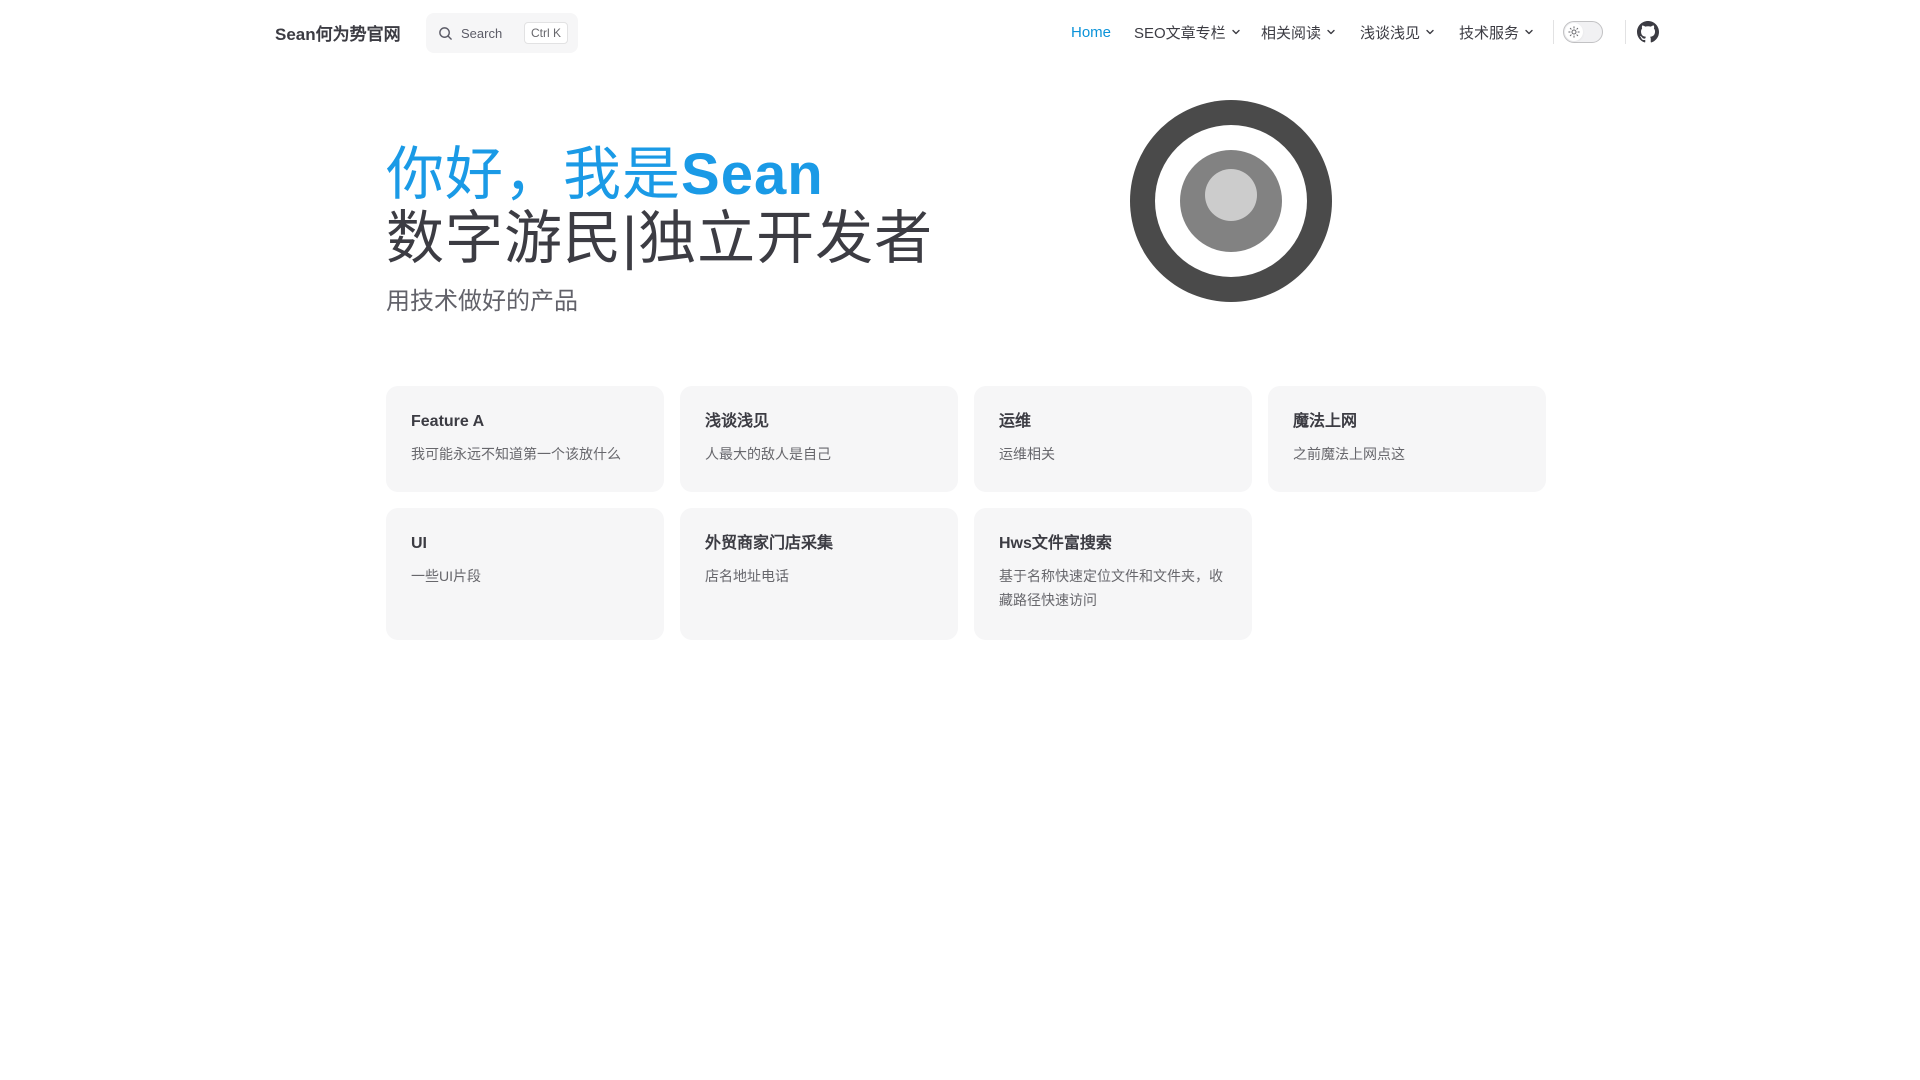  I want to click on feature-card-title: 魔法上网, so click(1325, 421).